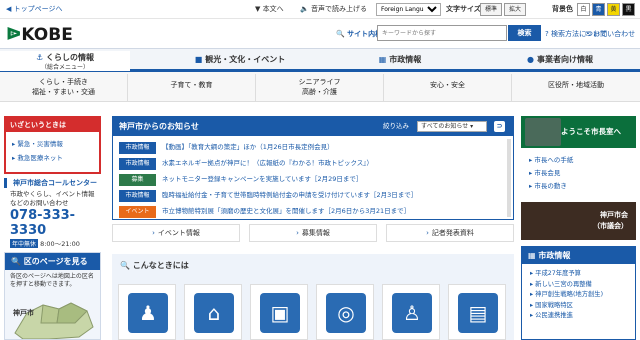  I want to click on situation-certificate-button: ▤, so click(477, 312).